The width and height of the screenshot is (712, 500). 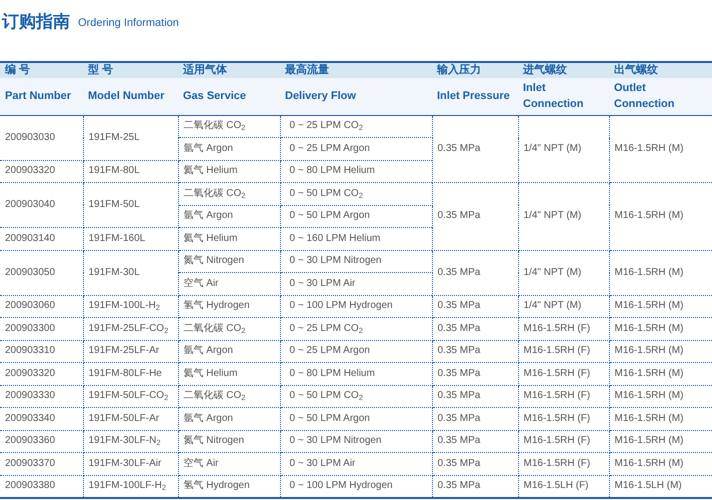 What do you see at coordinates (130, 306) in the screenshot?
I see `table-cell: 191FM-100L-H$_{2}$` at bounding box center [130, 306].